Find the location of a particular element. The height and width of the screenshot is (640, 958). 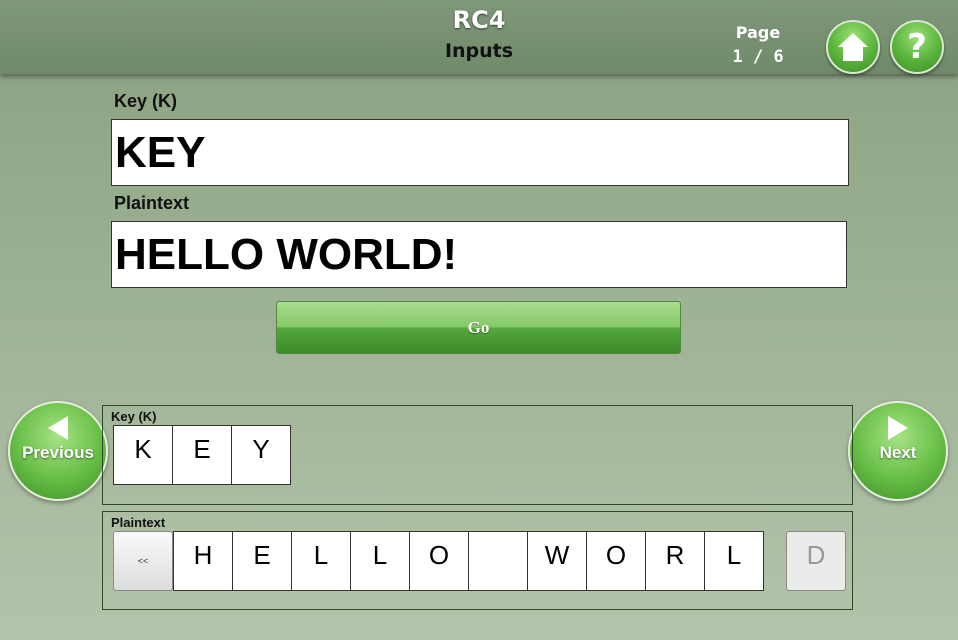

key-cell: K is located at coordinates (143, 455).